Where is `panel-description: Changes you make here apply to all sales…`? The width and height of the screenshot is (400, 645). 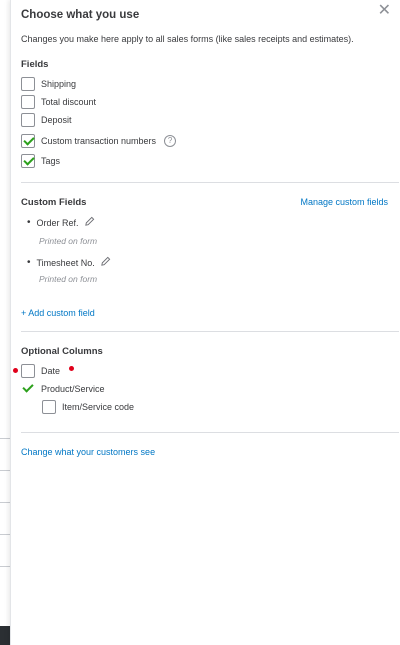 panel-description: Changes you make here apply to all sales… is located at coordinates (187, 39).